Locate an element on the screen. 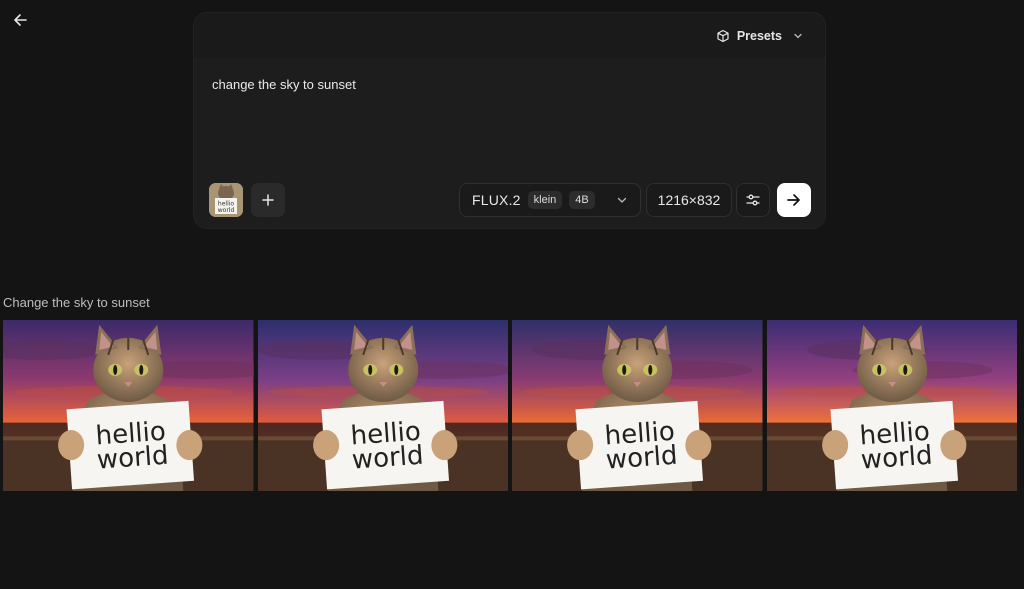  model-selector: FLUX.2 klein 4B is located at coordinates (550, 200).